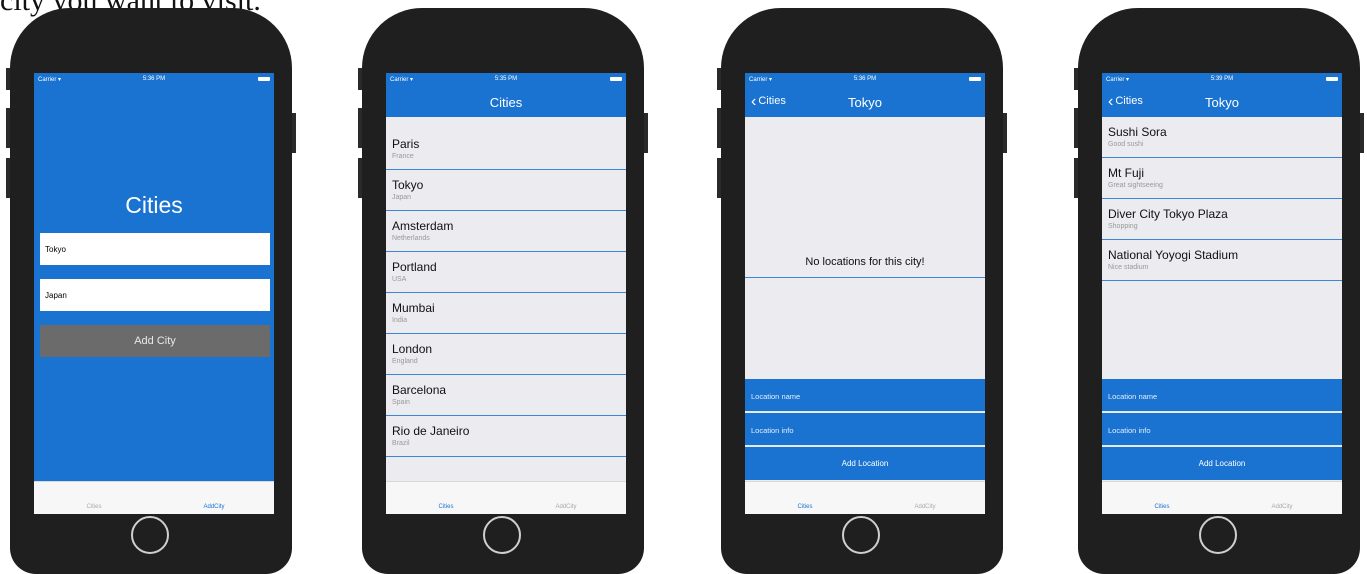 The height and width of the screenshot is (574, 1367). What do you see at coordinates (1128, 267) in the screenshot?
I see `list-item-subtitle: Nice stadium` at bounding box center [1128, 267].